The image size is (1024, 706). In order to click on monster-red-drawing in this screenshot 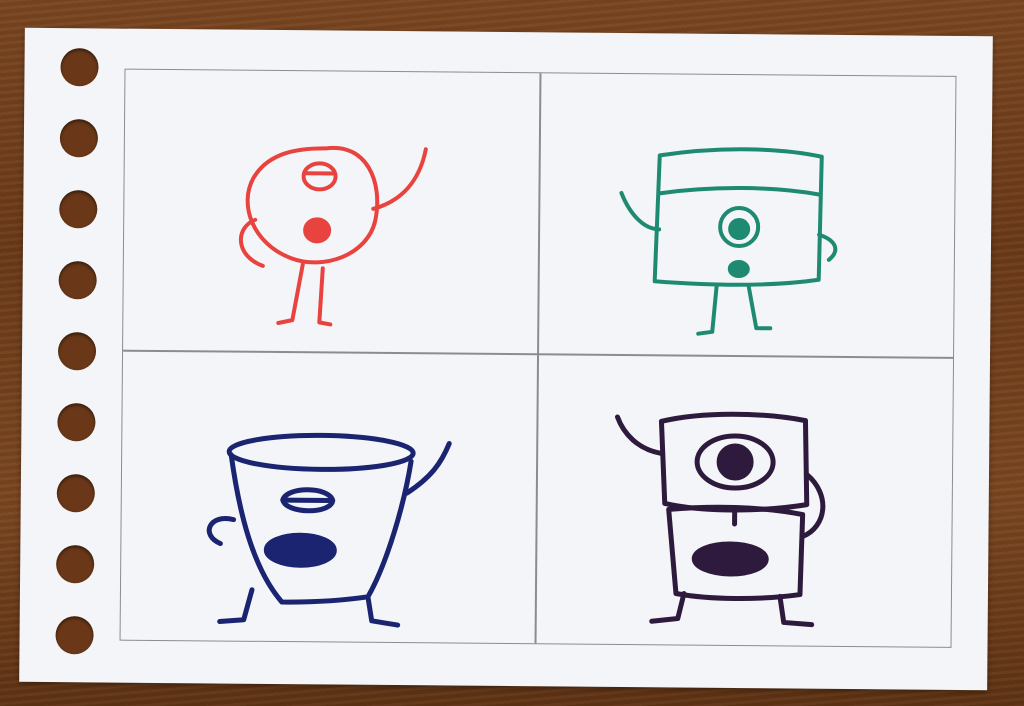, I will do `click(333, 236)`.